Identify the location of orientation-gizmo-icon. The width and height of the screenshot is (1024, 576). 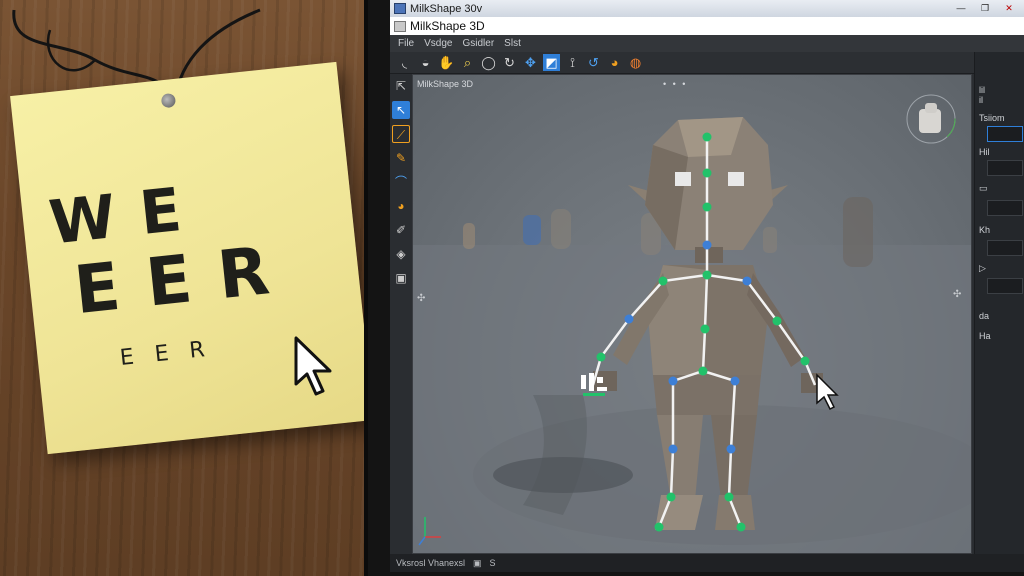
(931, 119).